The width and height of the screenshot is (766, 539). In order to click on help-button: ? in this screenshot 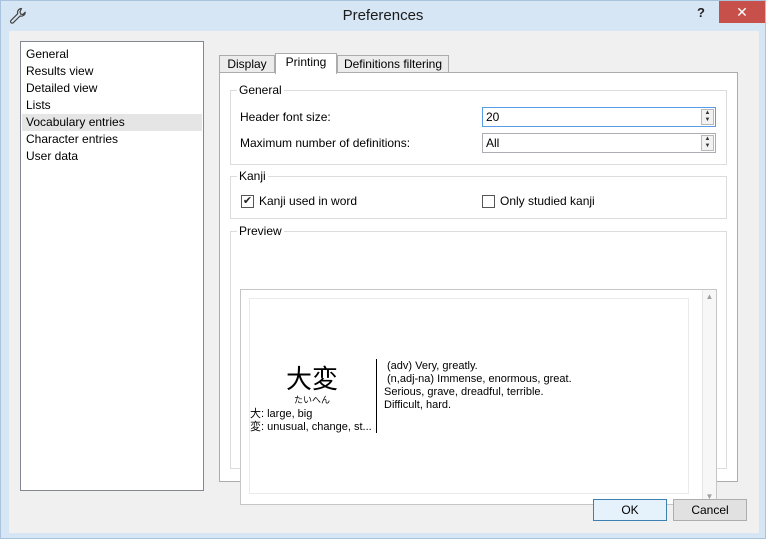, I will do `click(701, 14)`.